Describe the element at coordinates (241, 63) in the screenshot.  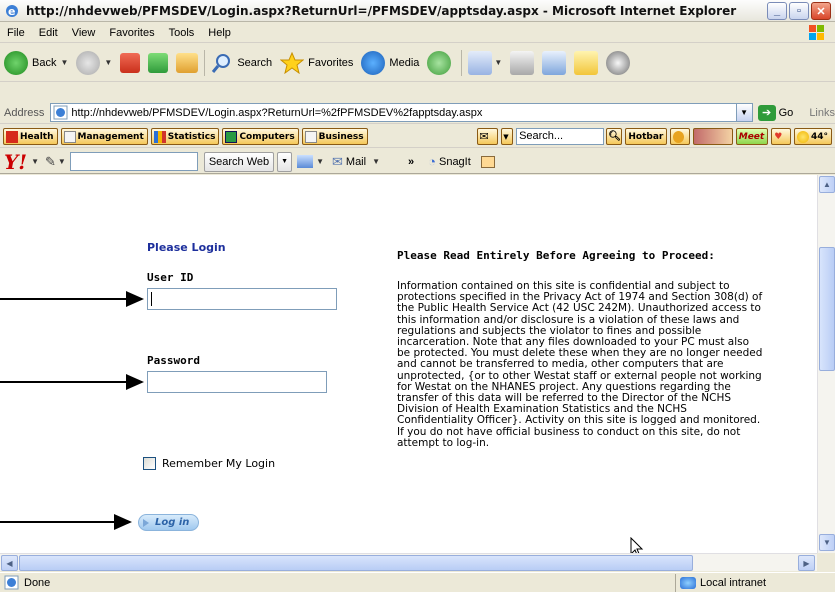
I see `search-button: Search` at that location.